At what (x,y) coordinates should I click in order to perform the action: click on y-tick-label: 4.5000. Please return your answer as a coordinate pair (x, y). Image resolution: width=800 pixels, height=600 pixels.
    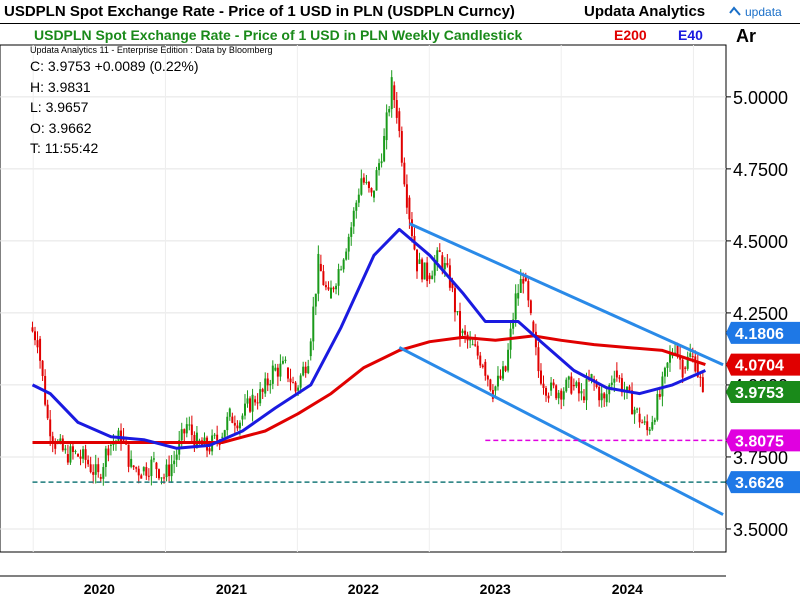
    Looking at the image, I should click on (760, 242).